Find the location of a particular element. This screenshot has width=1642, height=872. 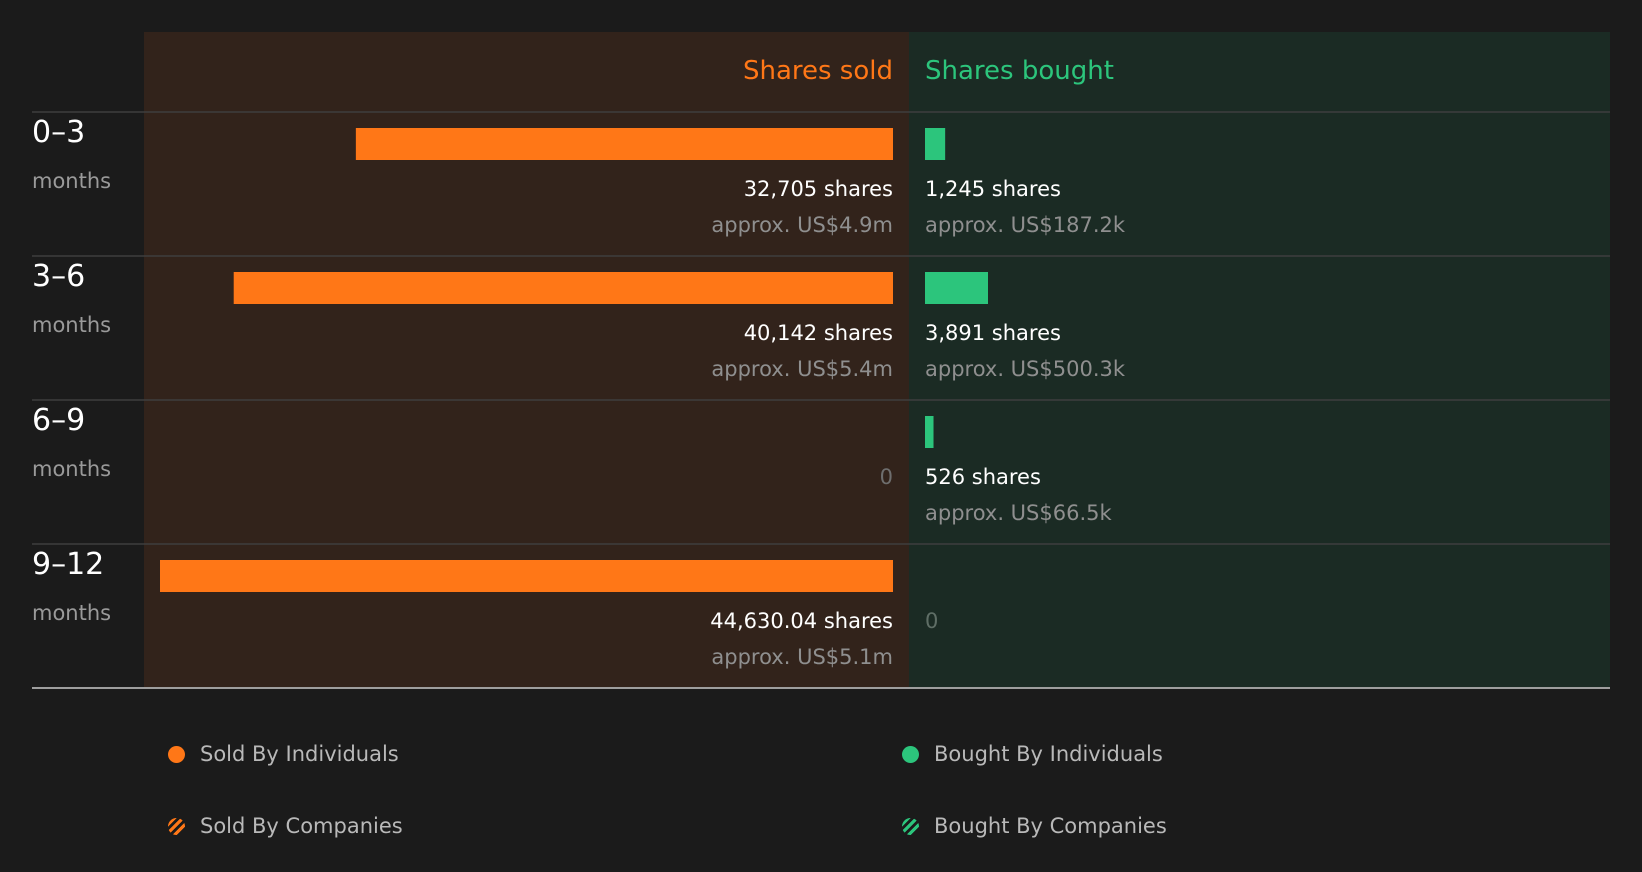

legend-item: Sold By Companies is located at coordinates (285, 826).